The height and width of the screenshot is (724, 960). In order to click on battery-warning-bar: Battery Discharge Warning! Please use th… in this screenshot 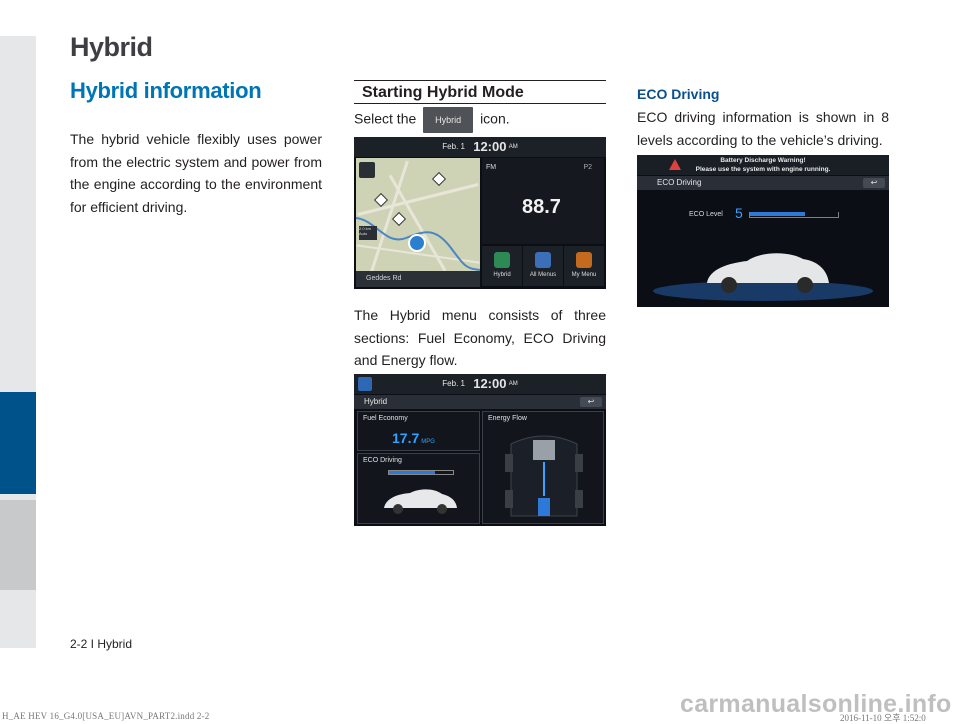, I will do `click(763, 165)`.